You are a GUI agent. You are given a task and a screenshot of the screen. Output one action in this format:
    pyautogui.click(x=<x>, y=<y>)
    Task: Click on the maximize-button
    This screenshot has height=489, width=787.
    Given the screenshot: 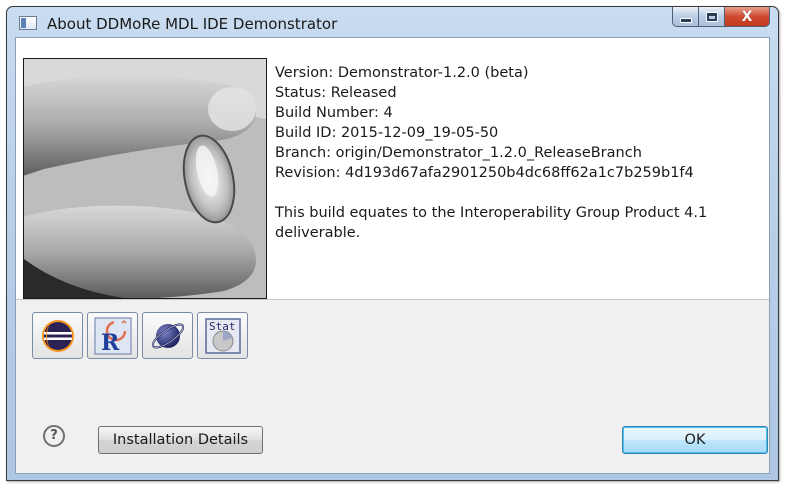 What is the action you would take?
    pyautogui.click(x=712, y=17)
    